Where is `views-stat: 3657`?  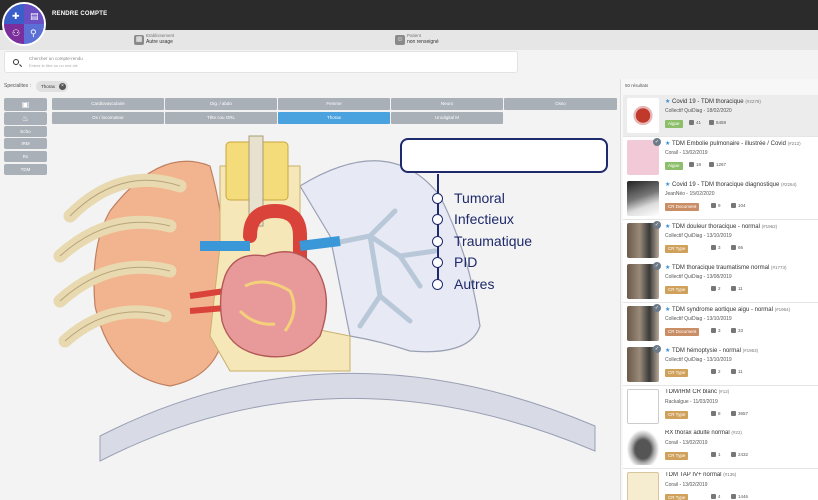
views-stat: 3657 is located at coordinates (740, 413).